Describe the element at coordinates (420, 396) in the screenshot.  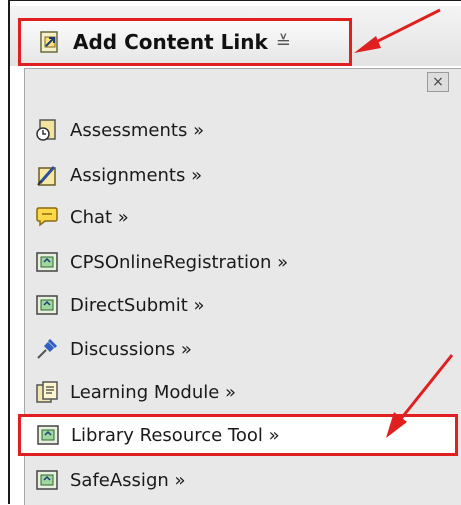
I see `annotation-arrow-bottom` at that location.